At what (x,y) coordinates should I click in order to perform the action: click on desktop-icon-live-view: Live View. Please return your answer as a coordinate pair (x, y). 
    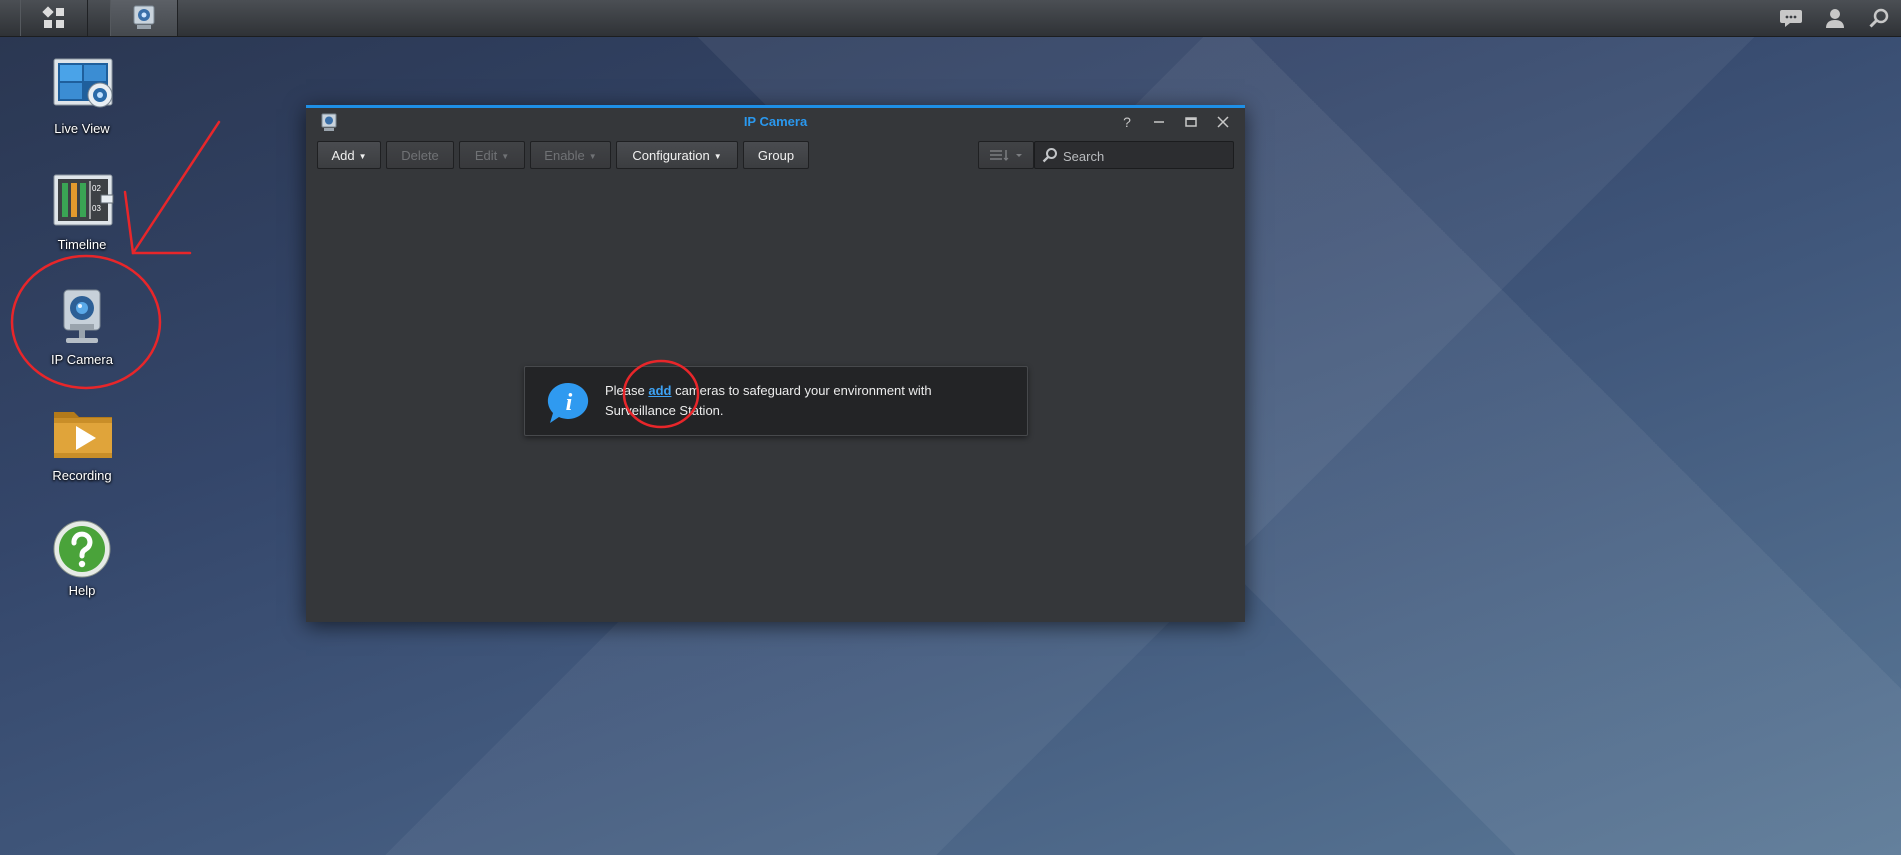
    Looking at the image, I should click on (82, 96).